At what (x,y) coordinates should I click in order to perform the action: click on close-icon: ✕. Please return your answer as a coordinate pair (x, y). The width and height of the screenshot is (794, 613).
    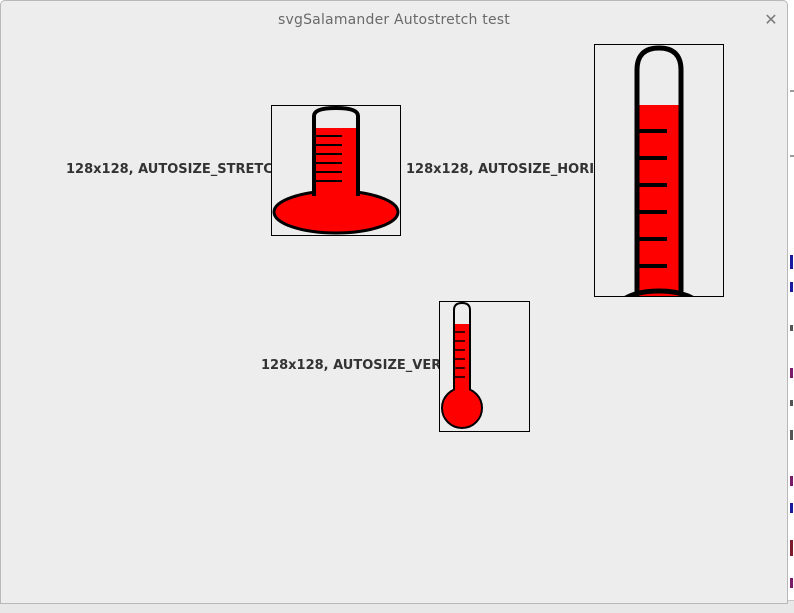
    Looking at the image, I should click on (771, 20).